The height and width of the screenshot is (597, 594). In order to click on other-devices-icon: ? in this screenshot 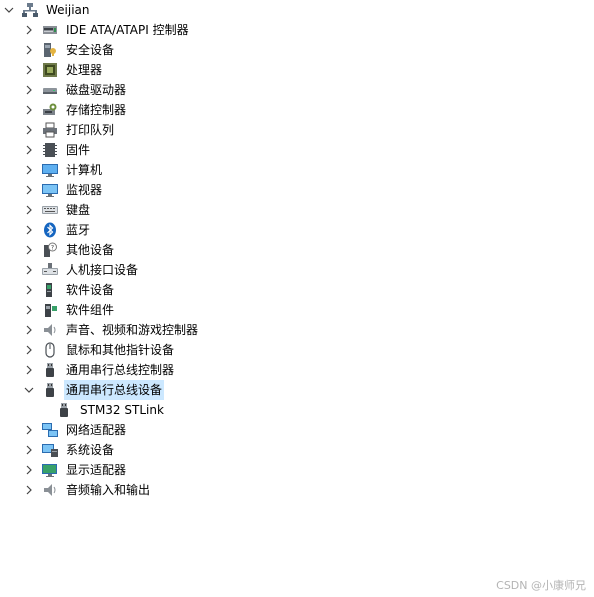, I will do `click(50, 250)`.